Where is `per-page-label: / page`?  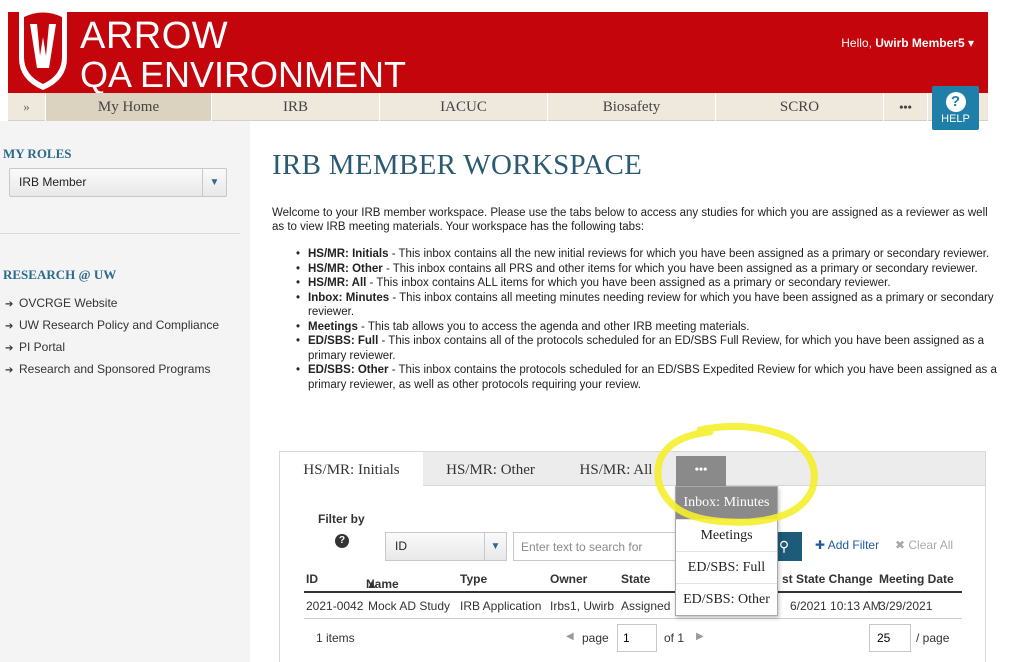 per-page-label: / page is located at coordinates (933, 638).